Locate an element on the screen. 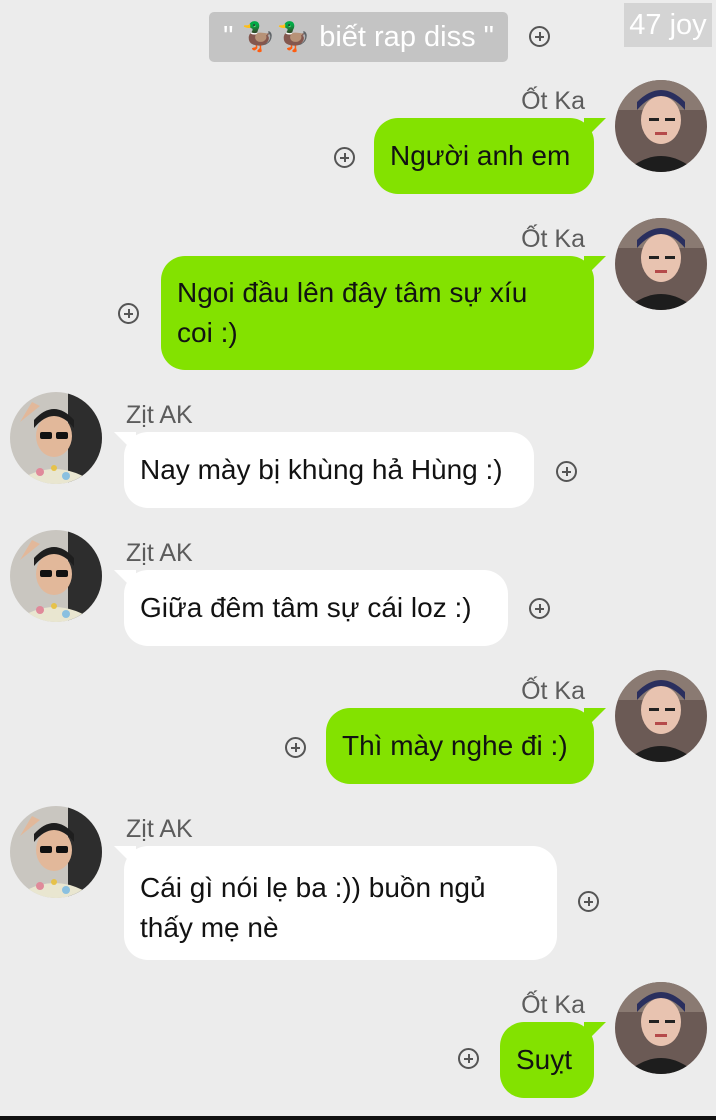  message-text: Người anh em is located at coordinates (480, 155).